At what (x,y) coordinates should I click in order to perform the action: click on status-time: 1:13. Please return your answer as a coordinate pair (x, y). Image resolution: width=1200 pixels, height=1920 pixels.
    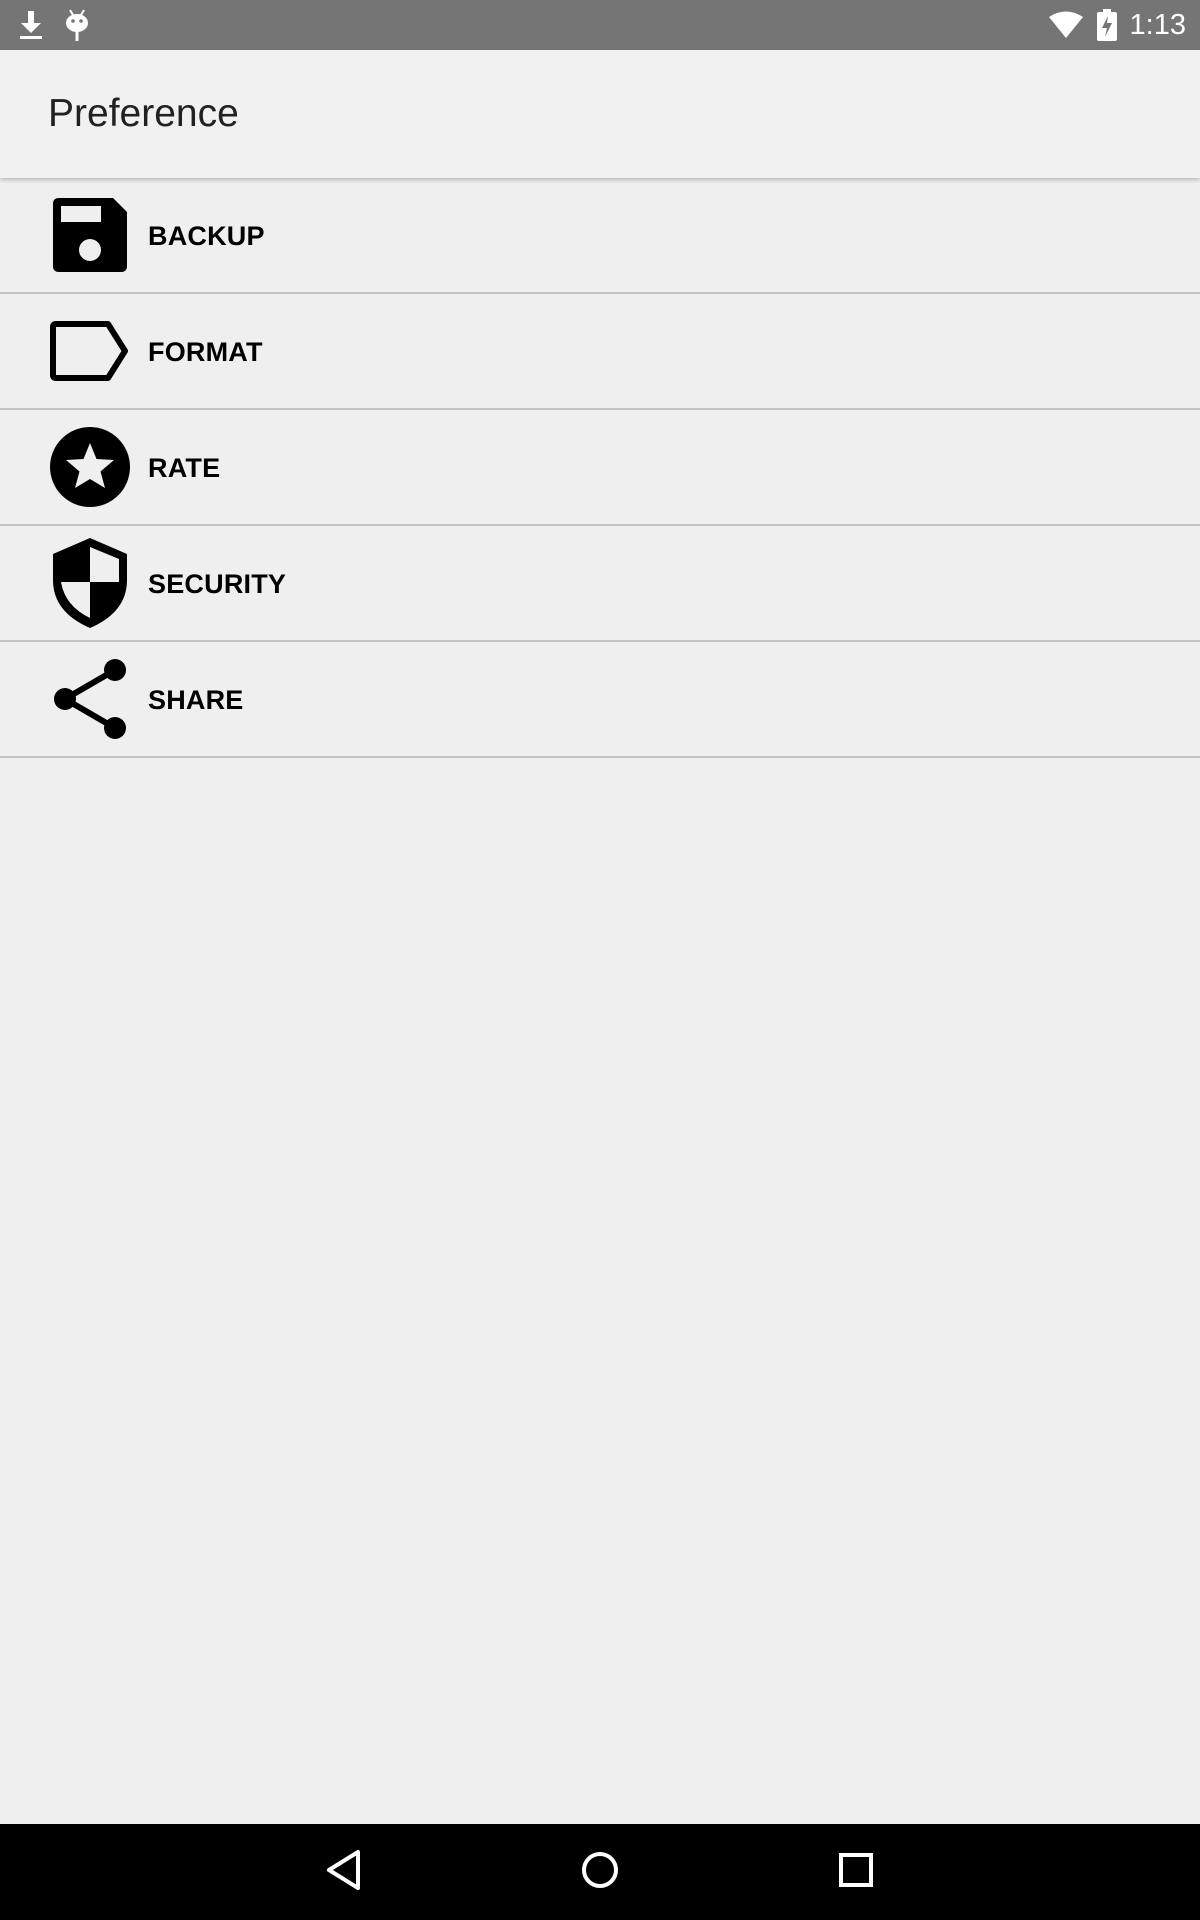
    Looking at the image, I should click on (1157, 24).